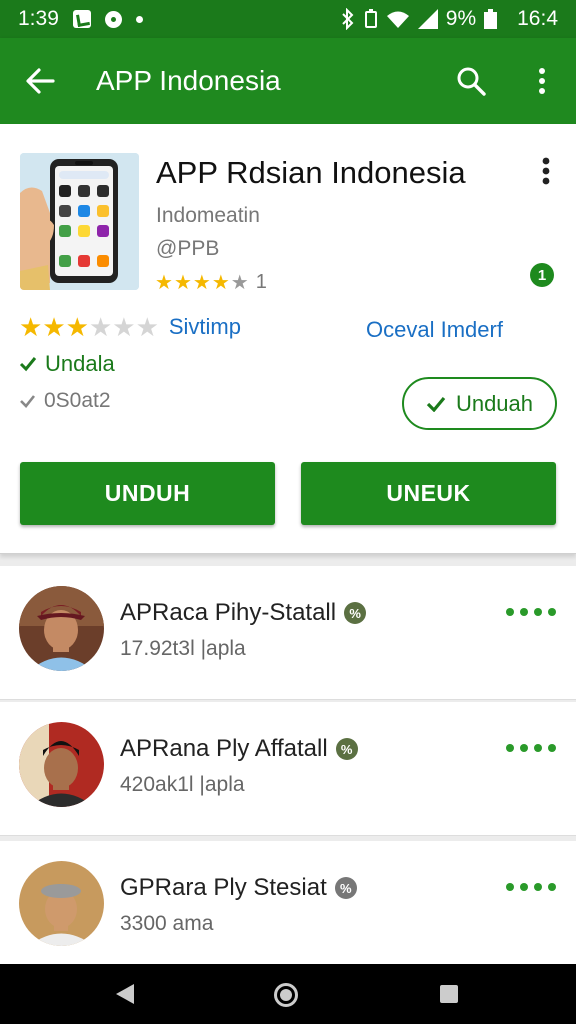 Image resolution: width=576 pixels, height=1024 pixels. I want to click on info-badge: 1, so click(542, 275).